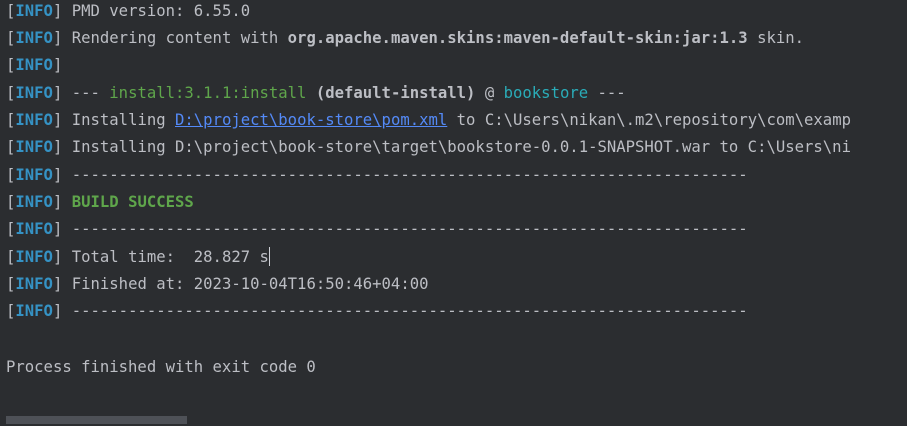 The width and height of the screenshot is (907, 426). Describe the element at coordinates (250, 284) in the screenshot. I see `finished-at: Finished at: 2023-10-04T16:50:46+04:00` at that location.